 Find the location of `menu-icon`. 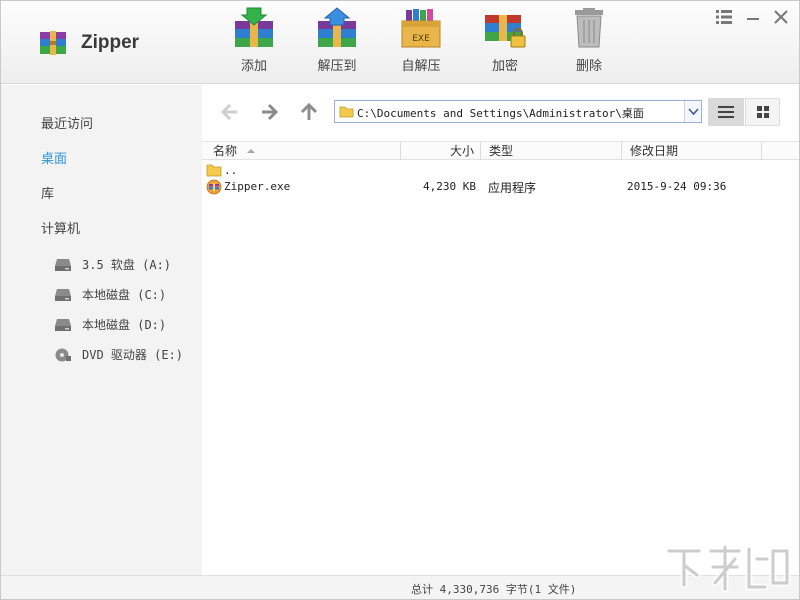

menu-icon is located at coordinates (724, 17).